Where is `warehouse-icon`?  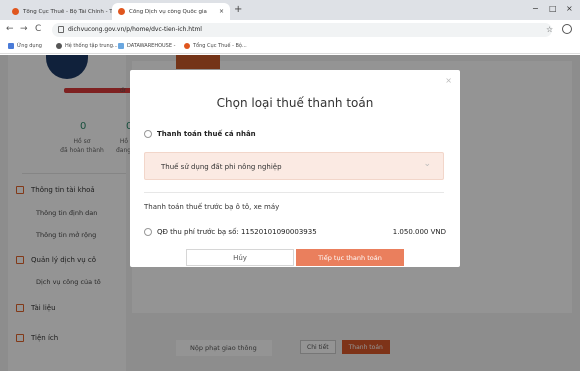 warehouse-icon is located at coordinates (121, 46).